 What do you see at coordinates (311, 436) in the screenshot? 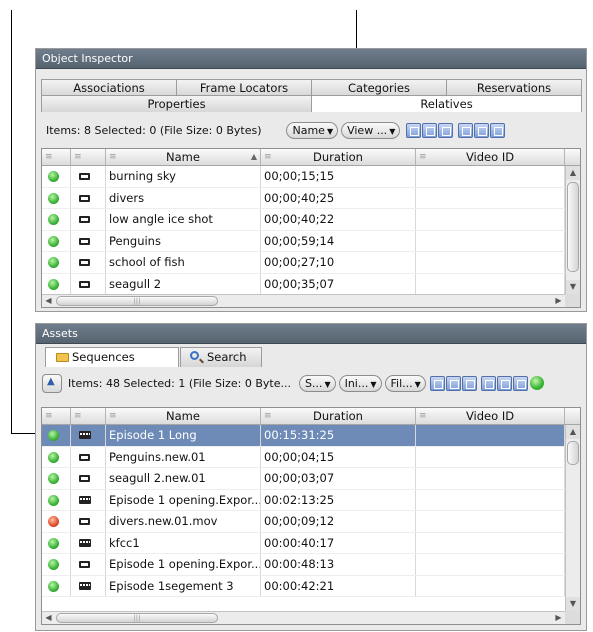
I see `table-row: Episode 1 Long 00:15:31:25` at bounding box center [311, 436].